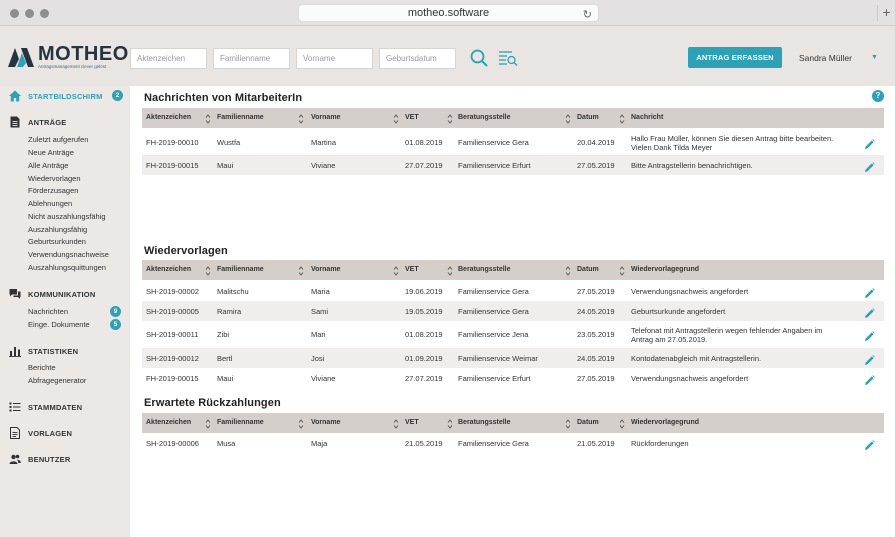 This screenshot has width=895, height=537. What do you see at coordinates (68, 254) in the screenshot?
I see `sidebar-subitem-verwendungsnachweise: Verwendungsnachweise` at bounding box center [68, 254].